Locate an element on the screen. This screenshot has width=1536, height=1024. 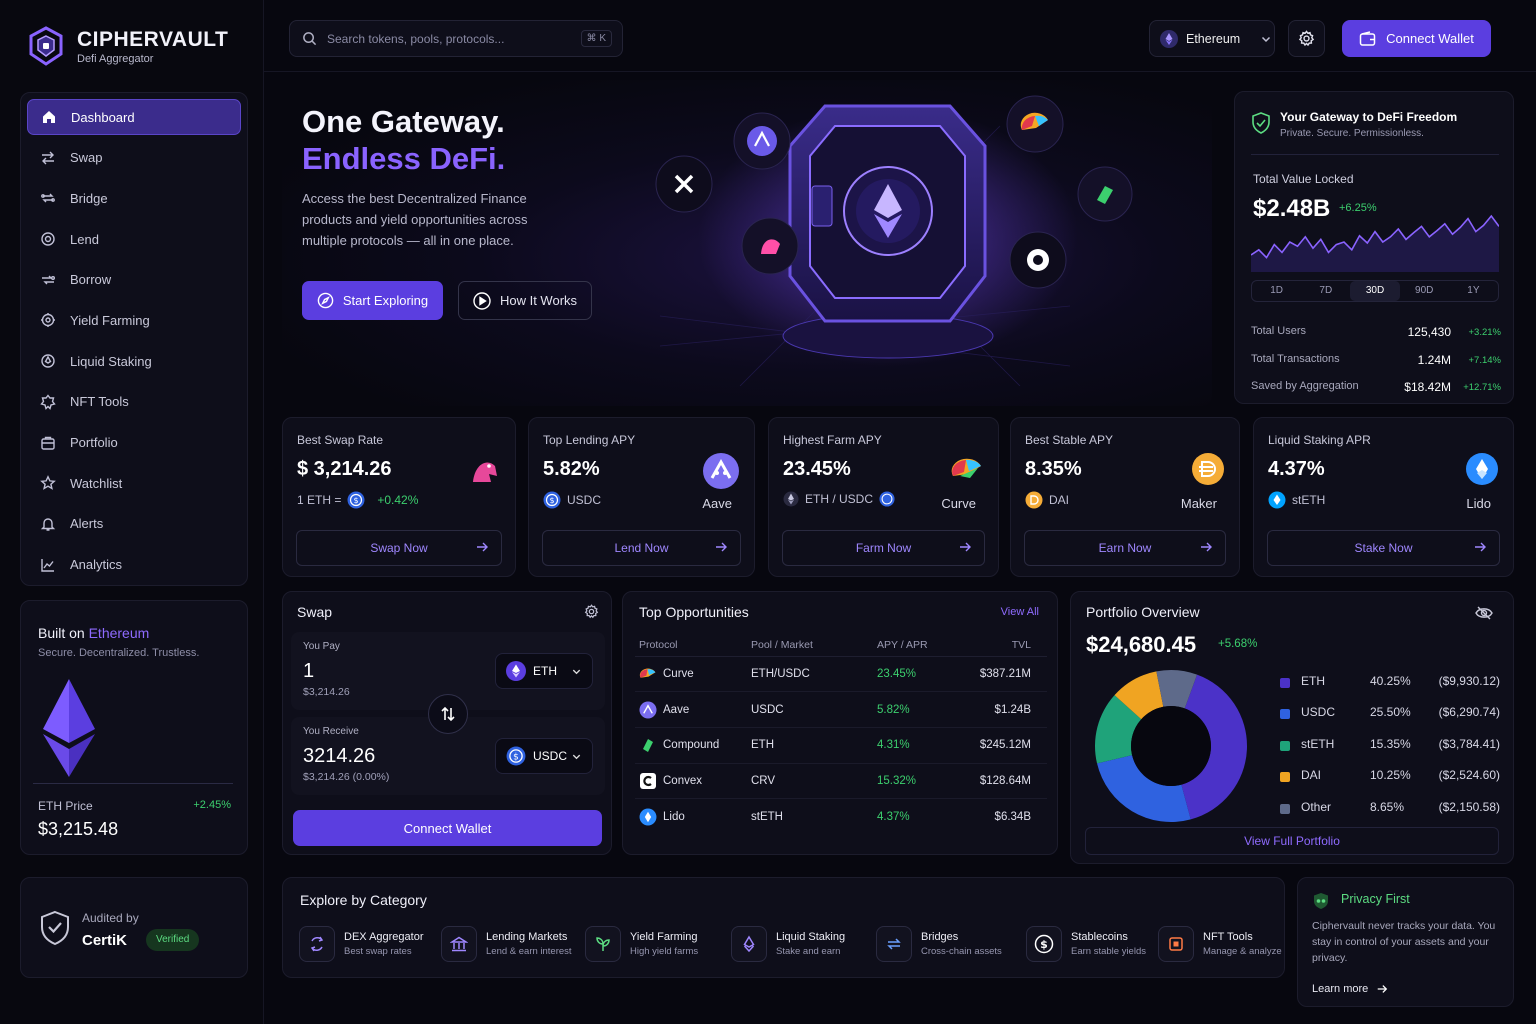
receive-token-selector: $ USDC is located at coordinates (544, 756).